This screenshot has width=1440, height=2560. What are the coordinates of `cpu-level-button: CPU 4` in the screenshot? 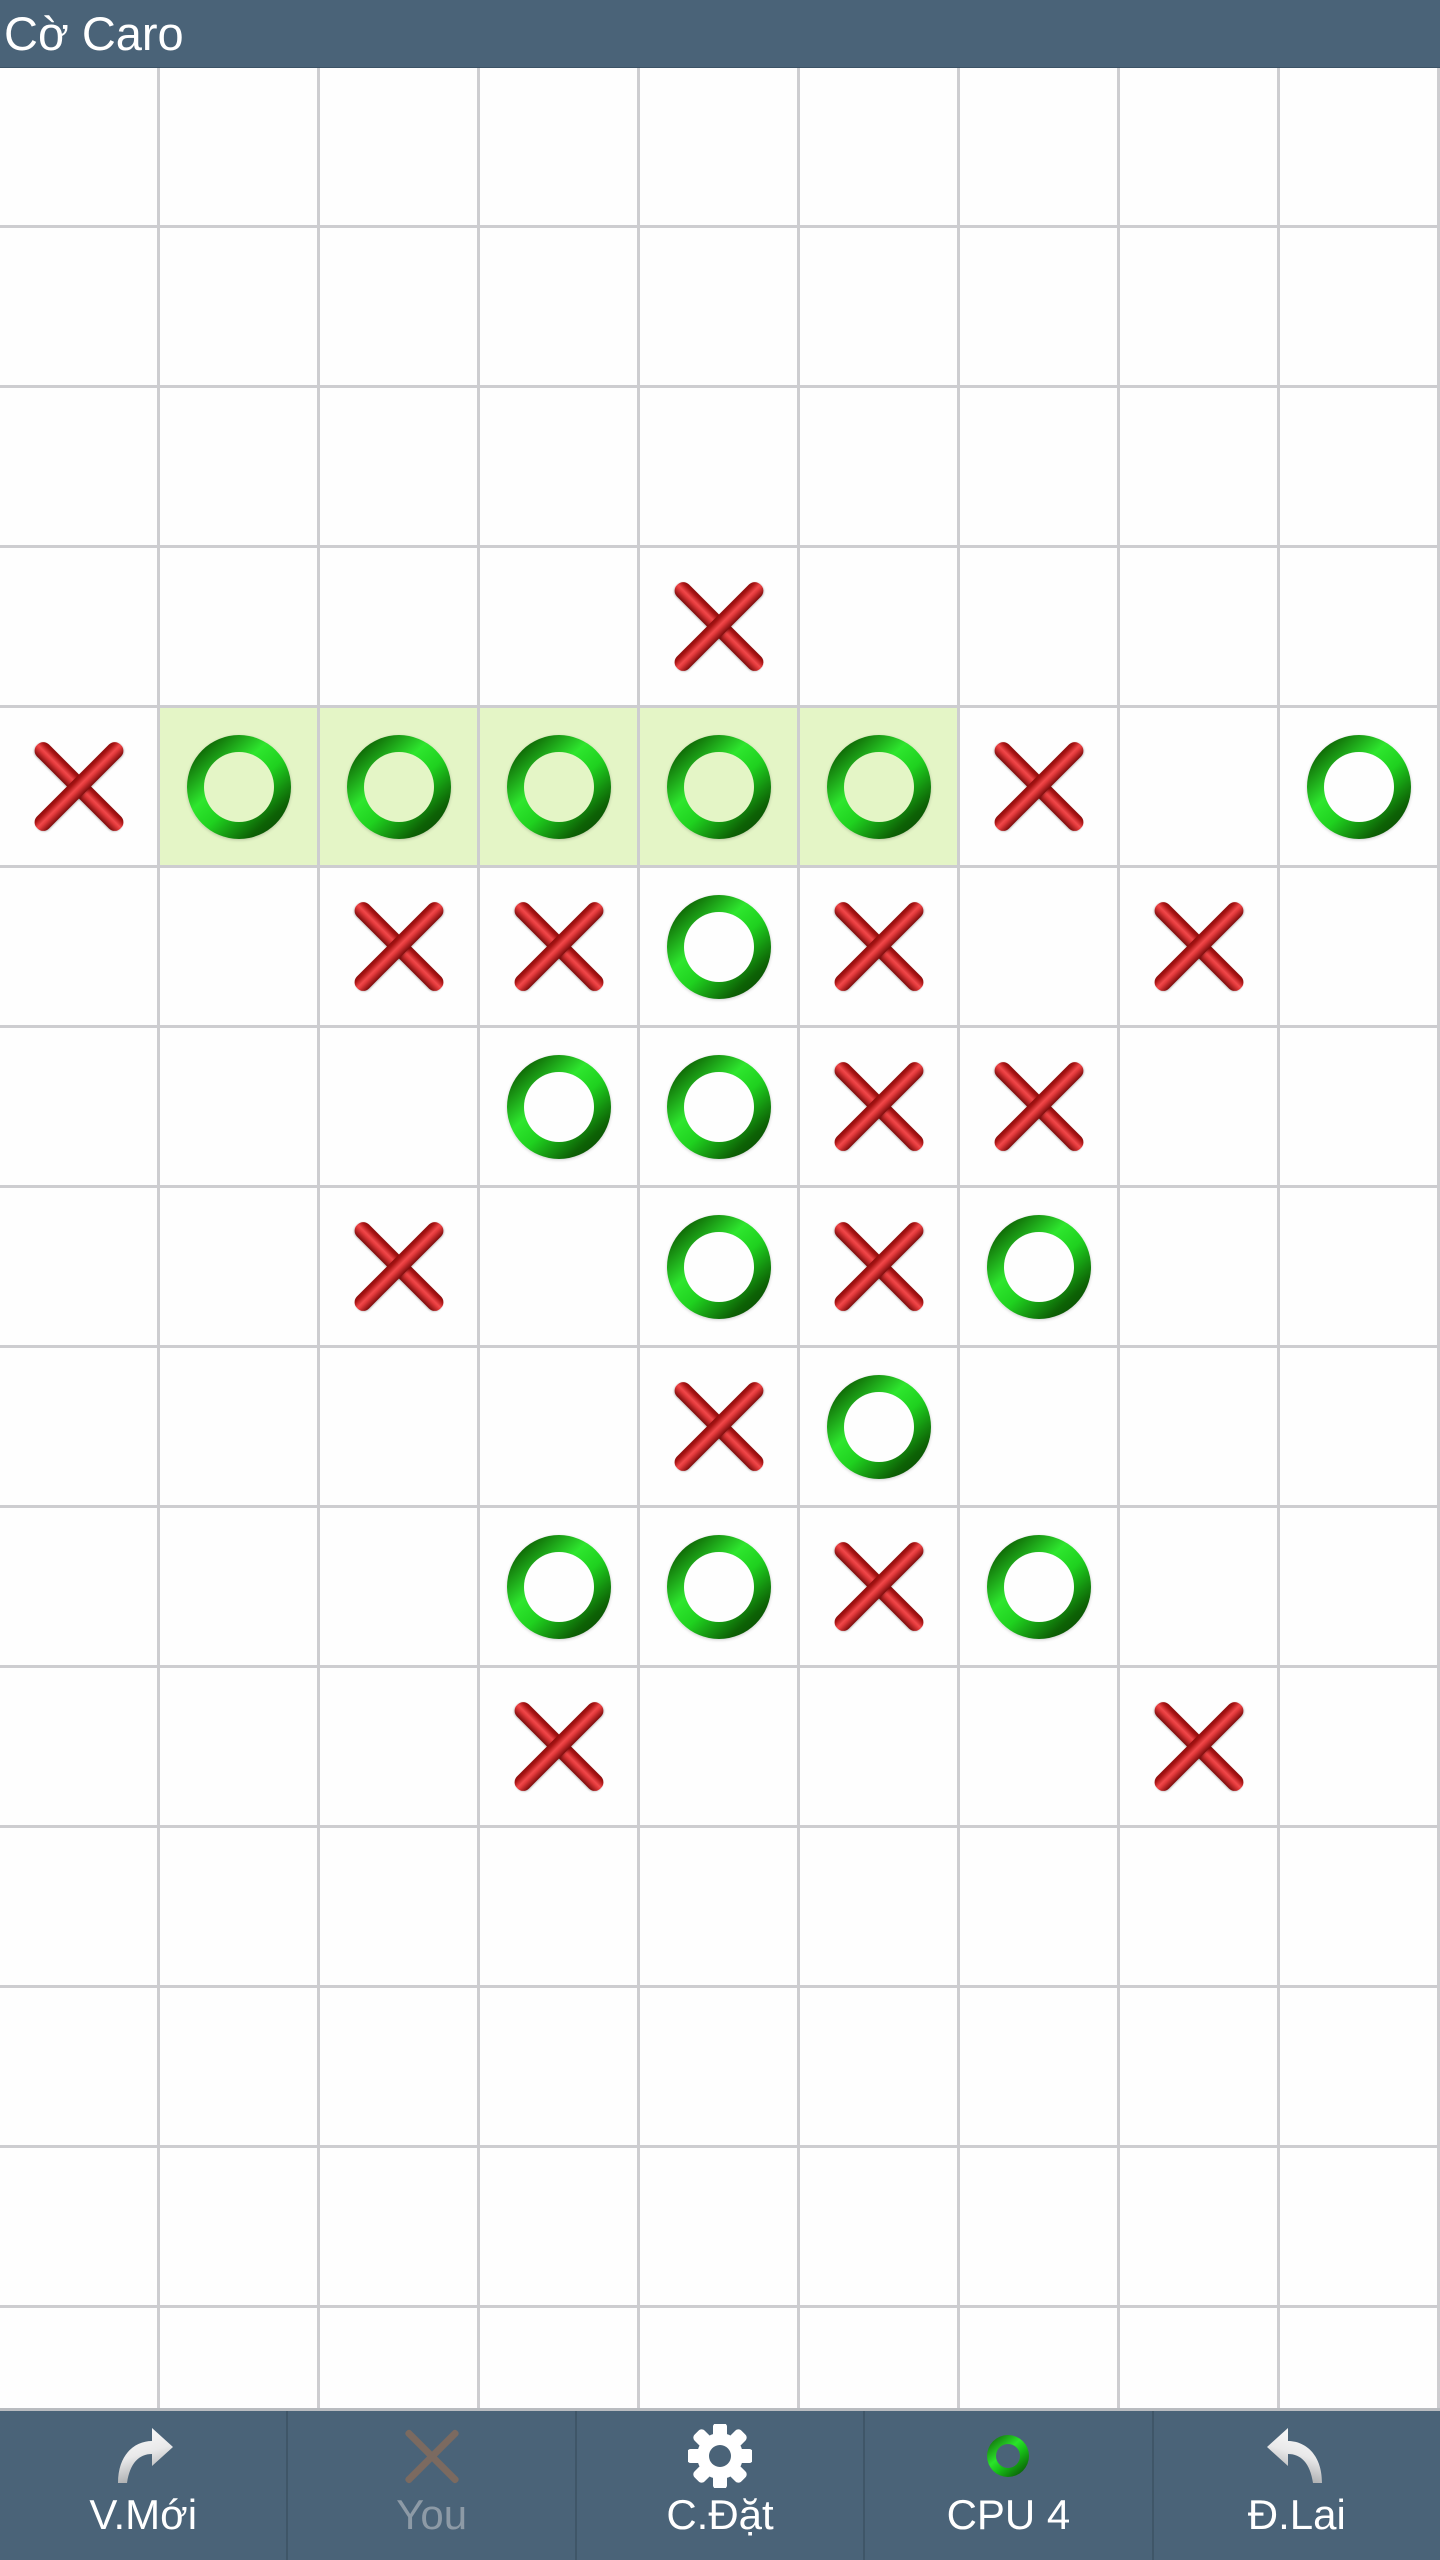 It's located at (1009, 2485).